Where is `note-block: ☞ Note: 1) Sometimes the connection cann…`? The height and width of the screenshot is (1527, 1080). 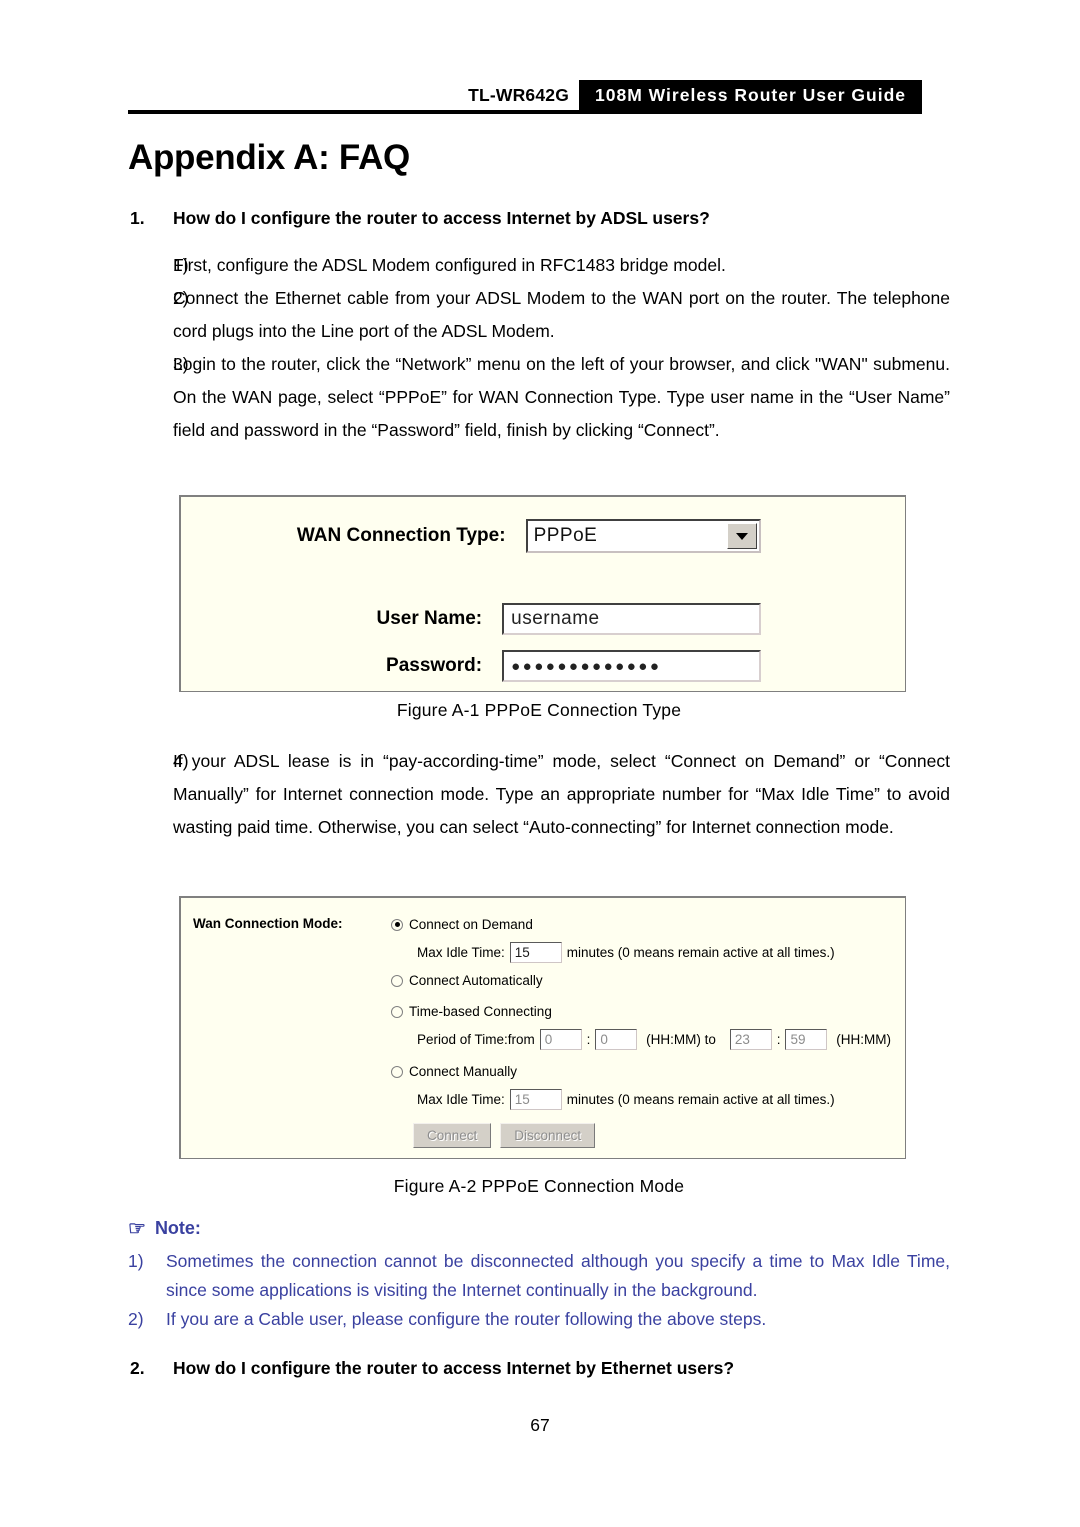
note-block: ☞ Note: 1) Sometimes the connection cann… is located at coordinates (539, 1276).